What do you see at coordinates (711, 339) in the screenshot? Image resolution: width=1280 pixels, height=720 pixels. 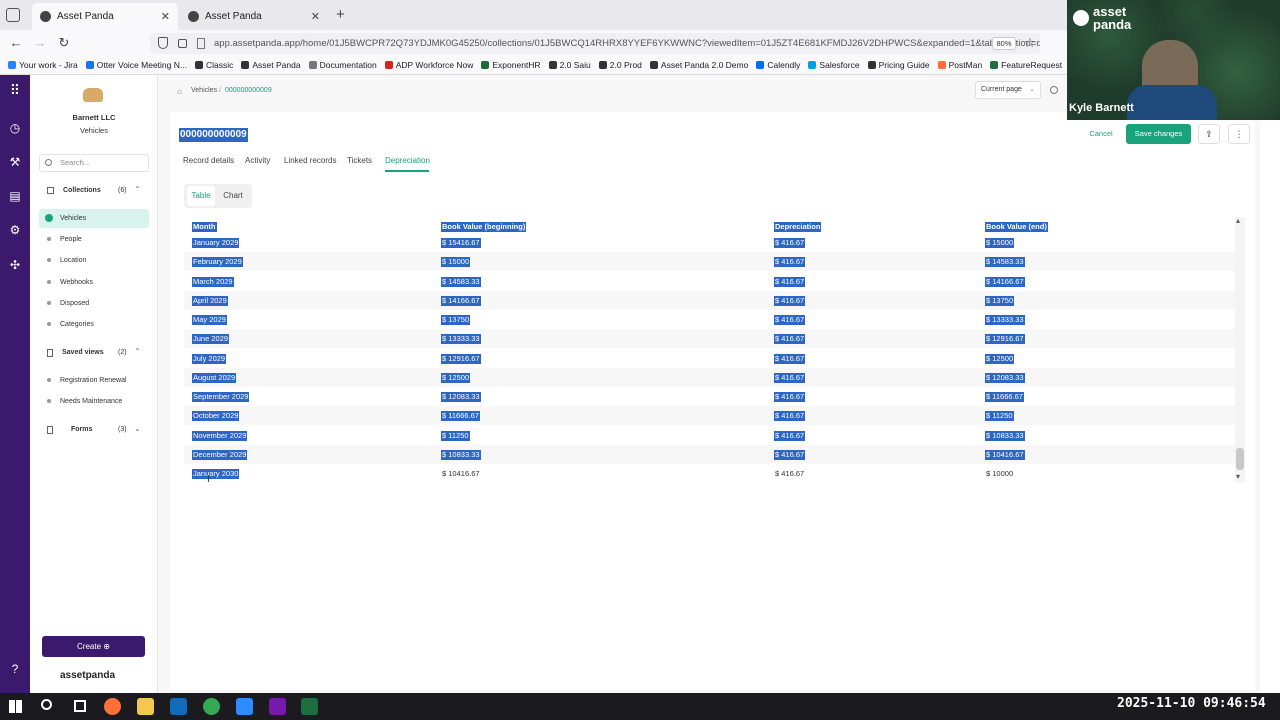 I see `table-row: June 2029 $ 13333.33 $ 416.67 $ 12916.67` at bounding box center [711, 339].